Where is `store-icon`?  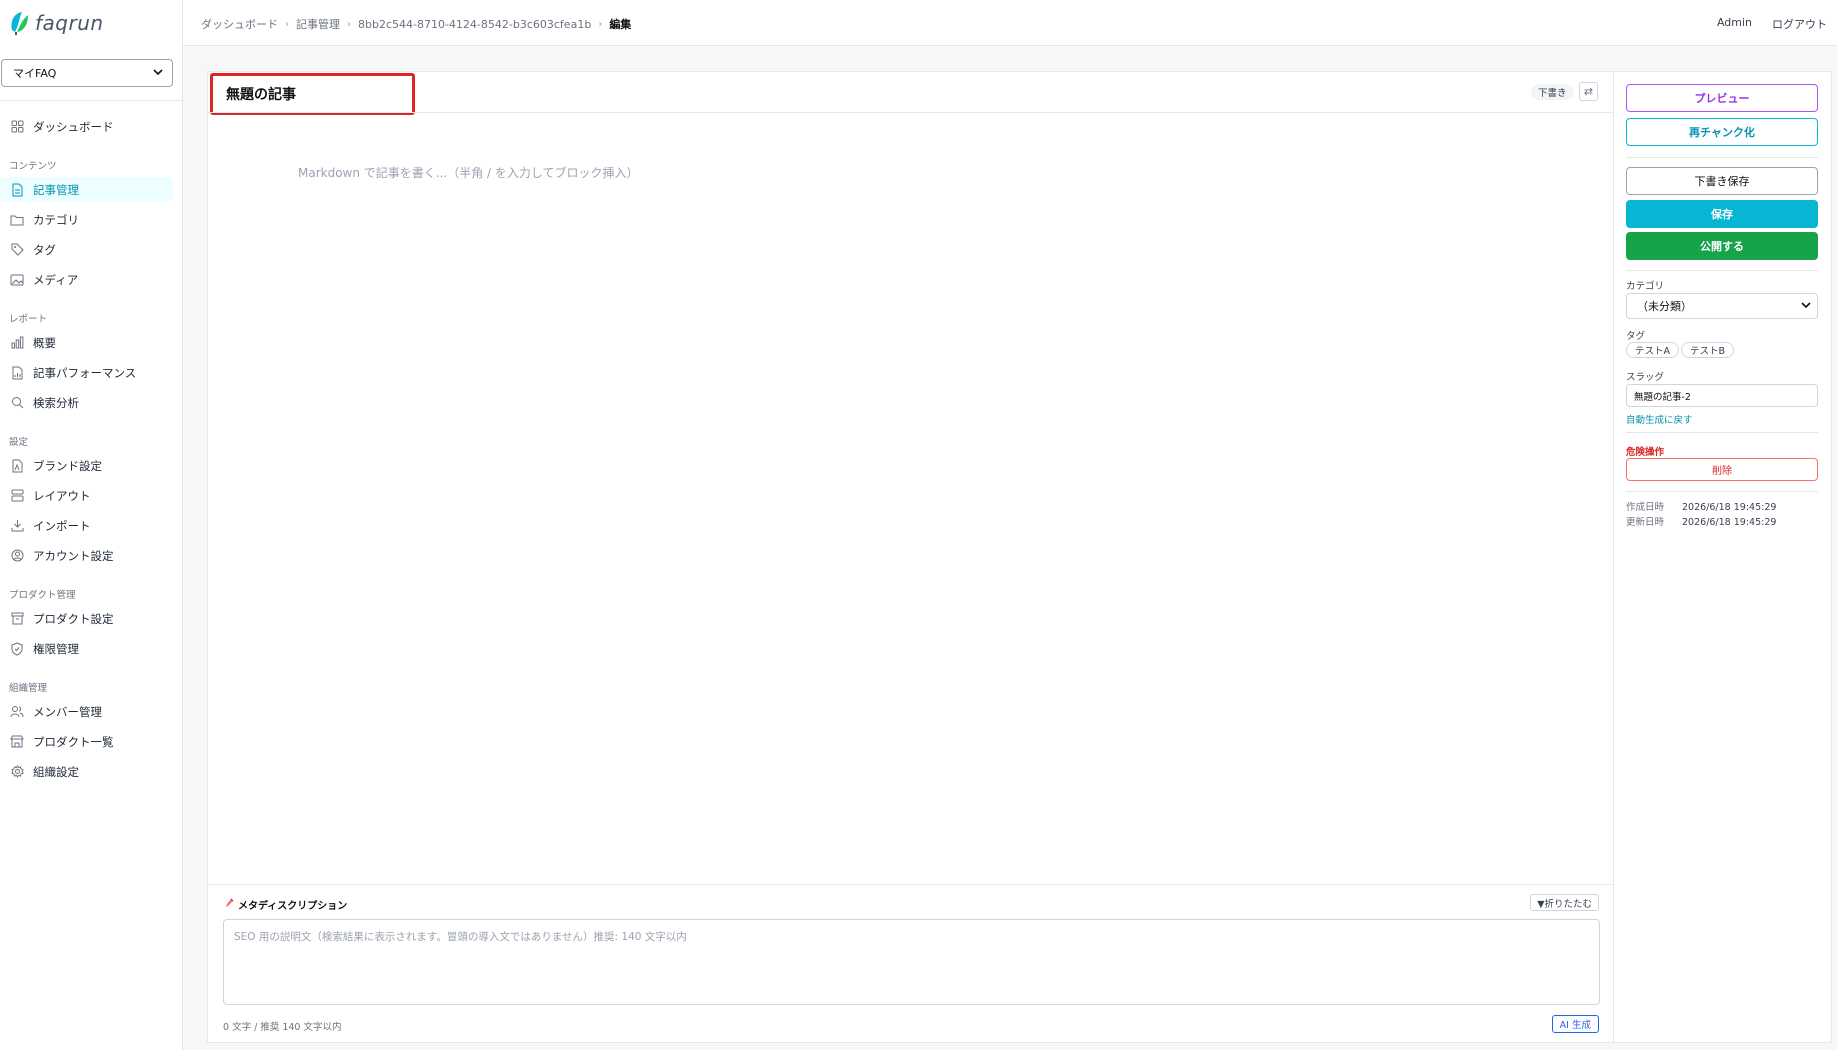 store-icon is located at coordinates (17, 742).